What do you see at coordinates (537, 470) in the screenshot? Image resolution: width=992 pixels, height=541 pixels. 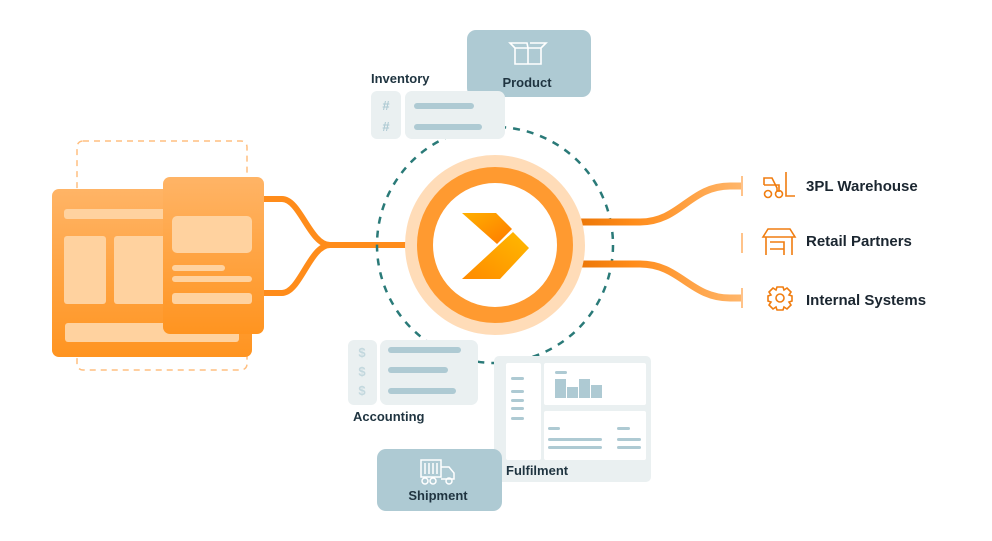 I see `fulfilment-label: Fulfilment` at bounding box center [537, 470].